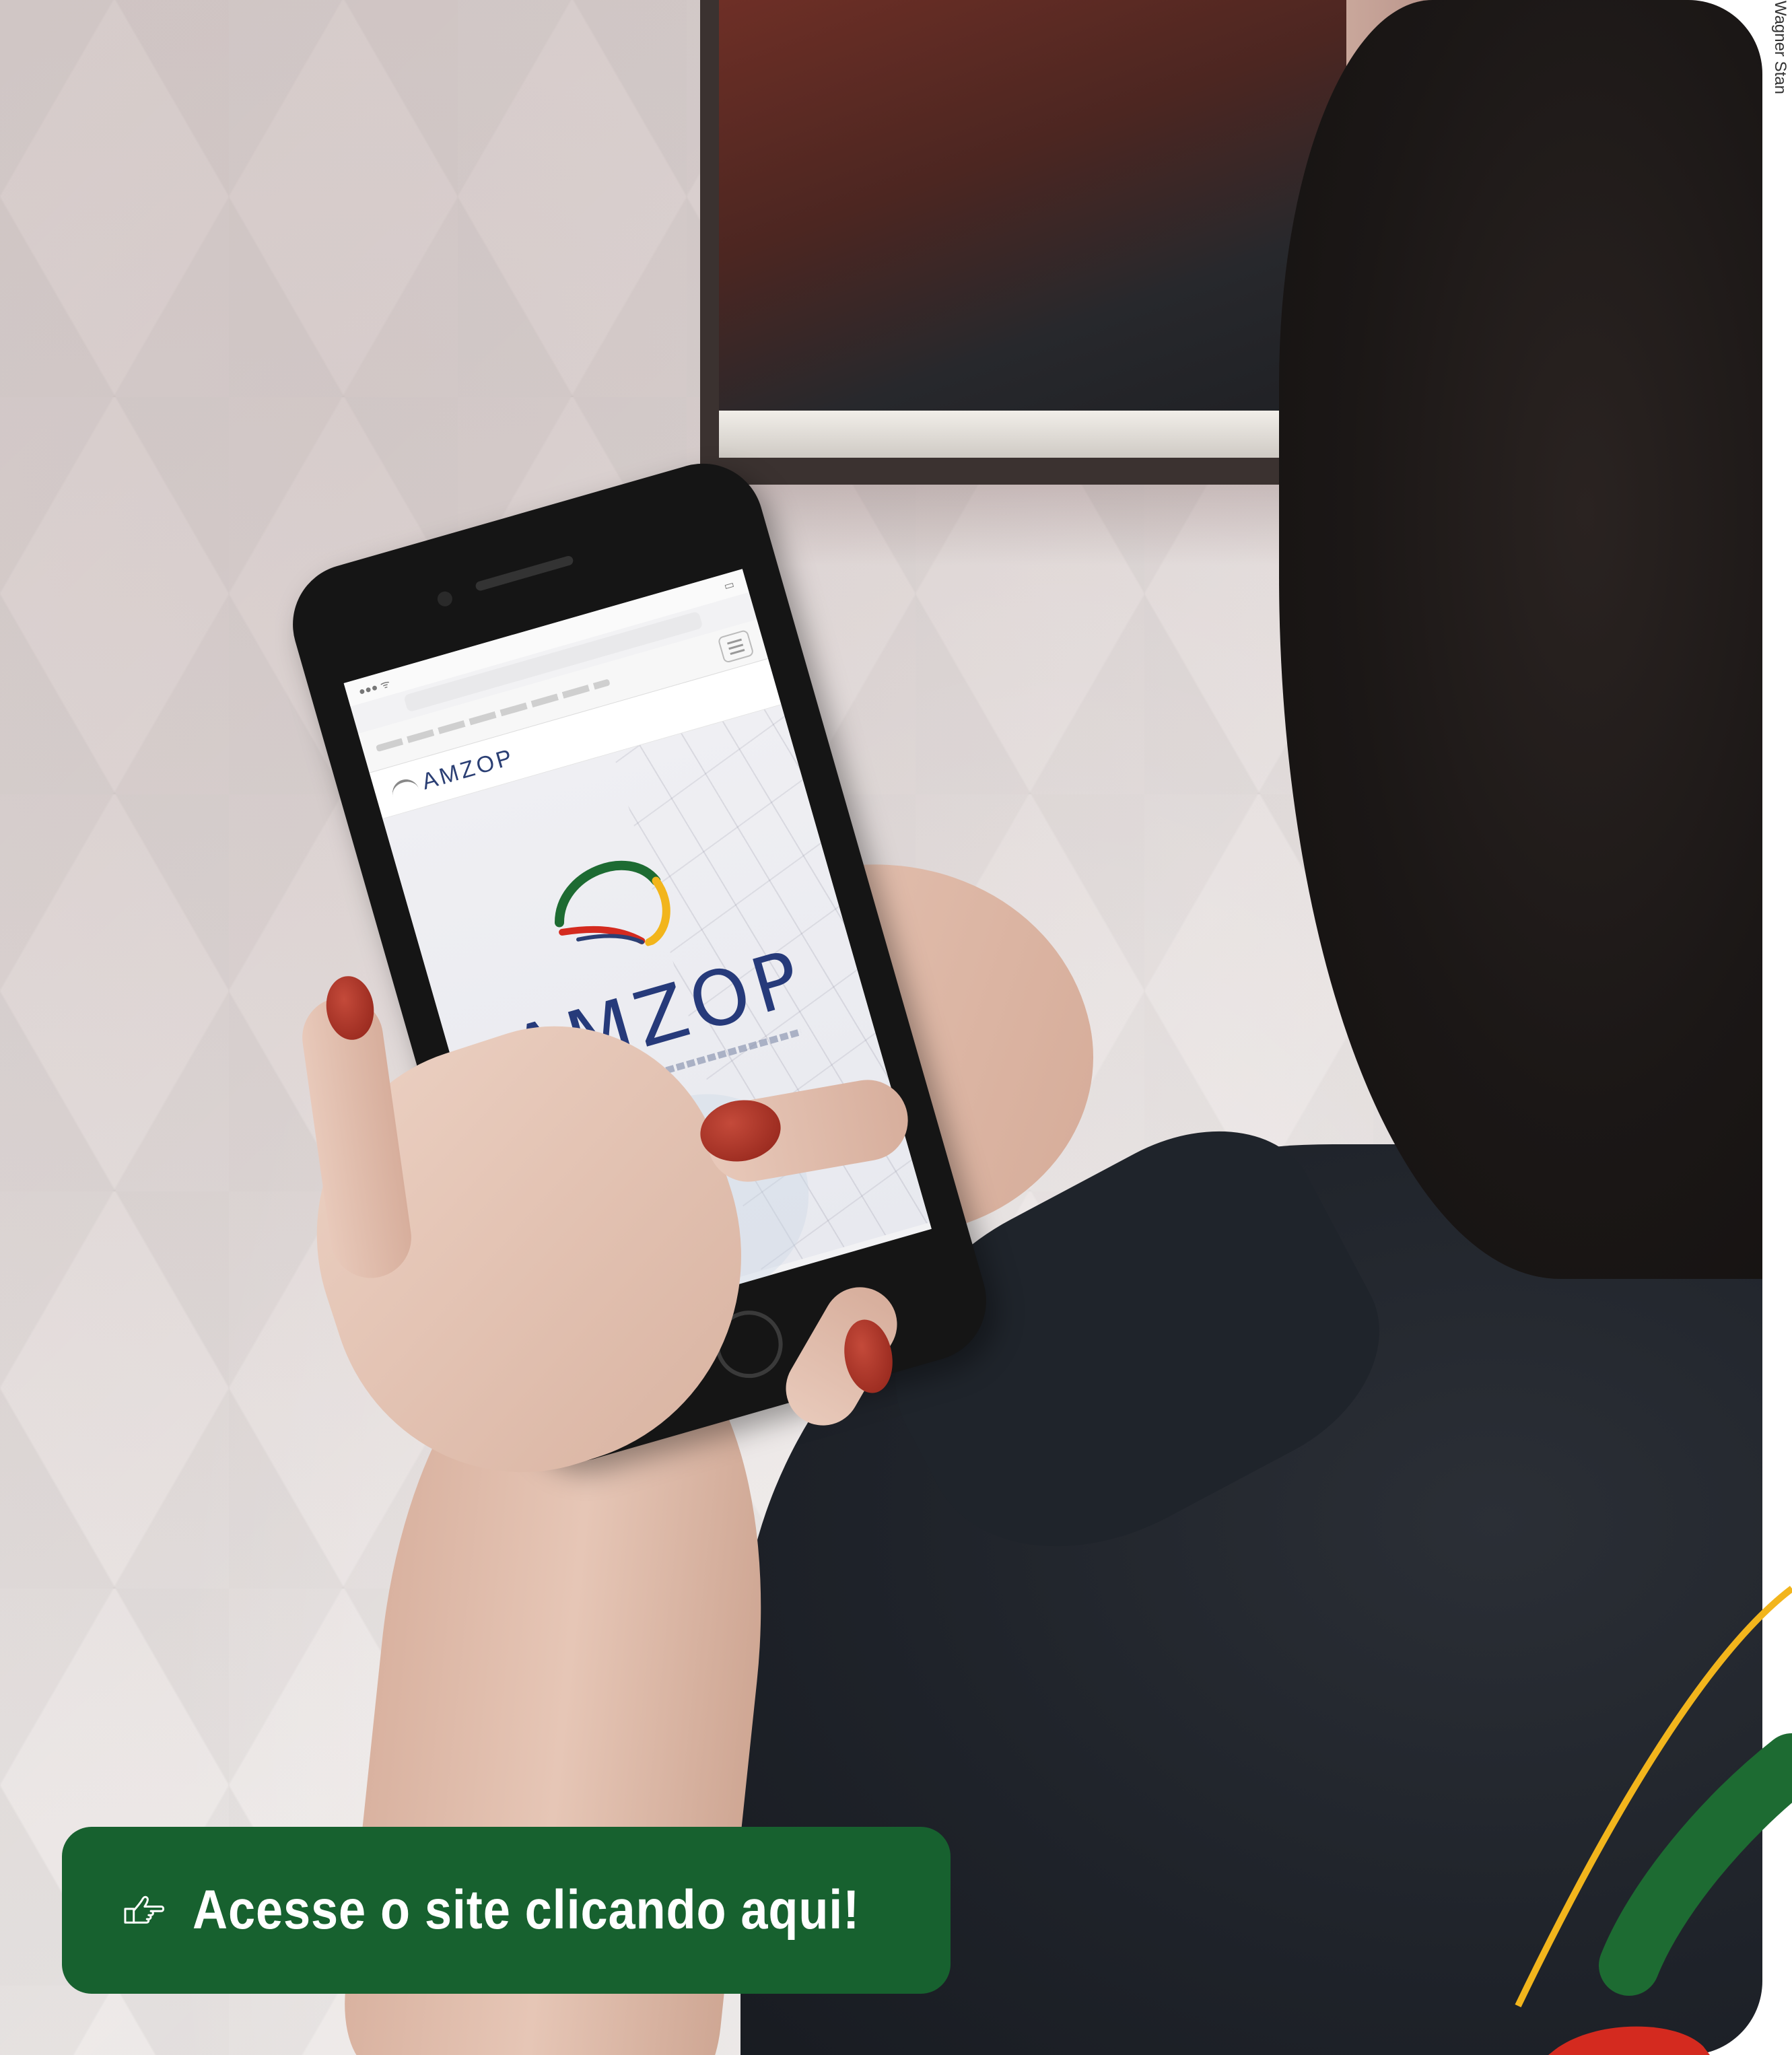 This screenshot has height=2055, width=1792. Describe the element at coordinates (736, 646) in the screenshot. I see `hamburger-menu-icon` at that location.